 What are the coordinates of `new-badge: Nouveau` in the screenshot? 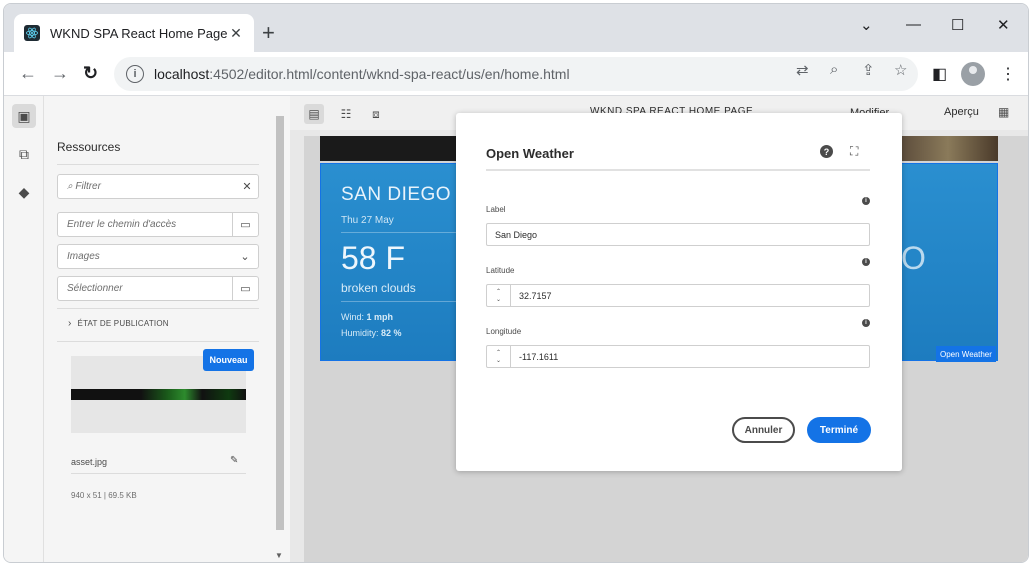 It's located at (228, 360).